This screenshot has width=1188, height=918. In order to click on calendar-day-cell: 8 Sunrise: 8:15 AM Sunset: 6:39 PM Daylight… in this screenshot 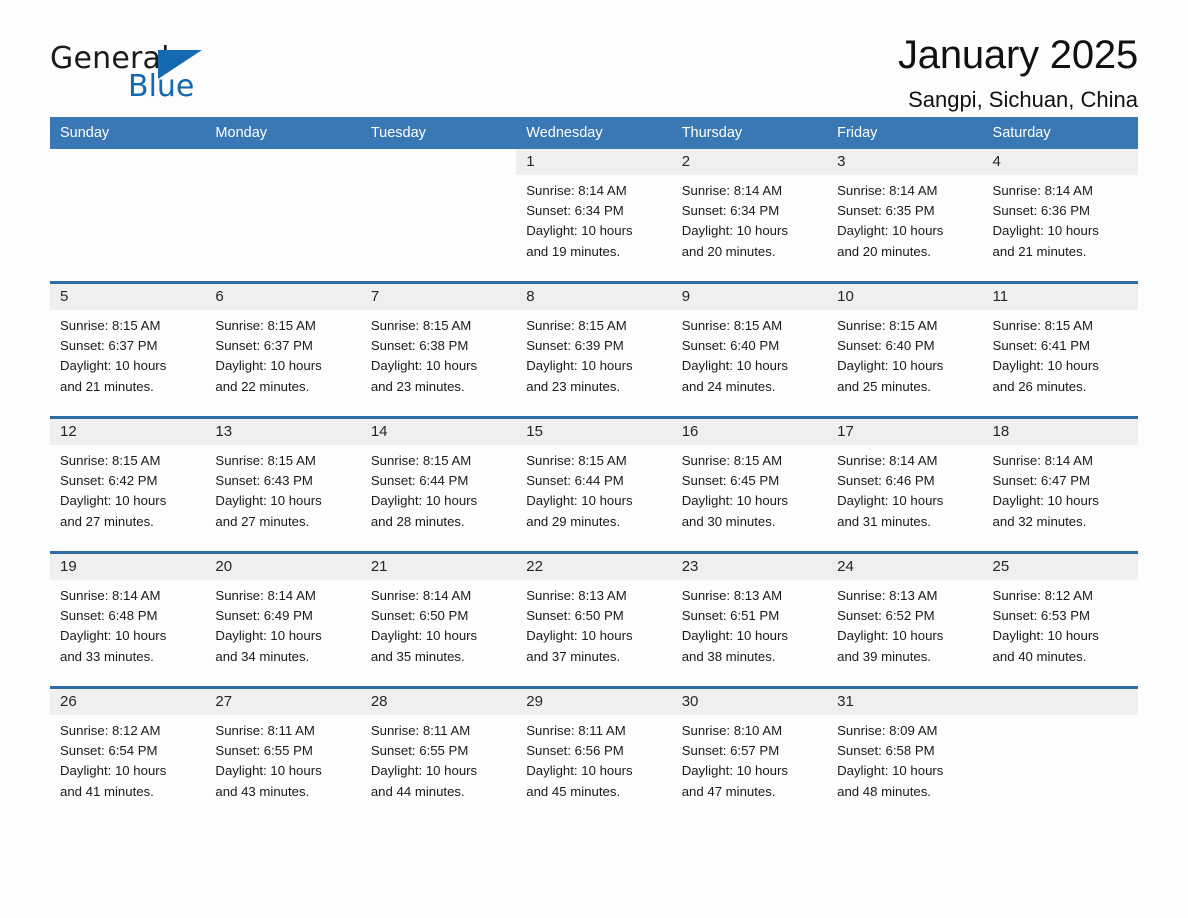, I will do `click(594, 349)`.